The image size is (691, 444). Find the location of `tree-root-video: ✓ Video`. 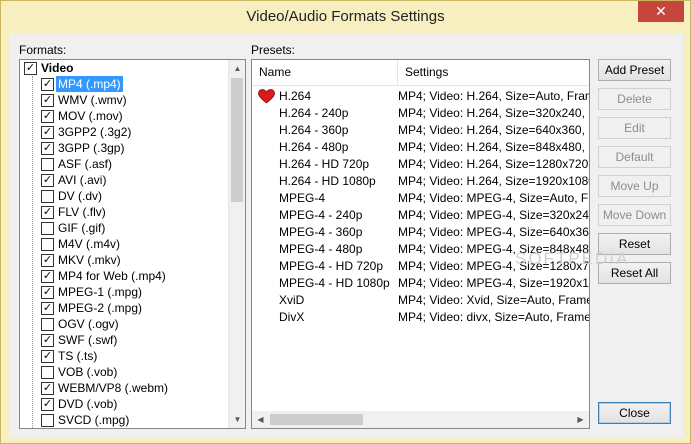

tree-root-video: ✓ Video is located at coordinates (124, 68).